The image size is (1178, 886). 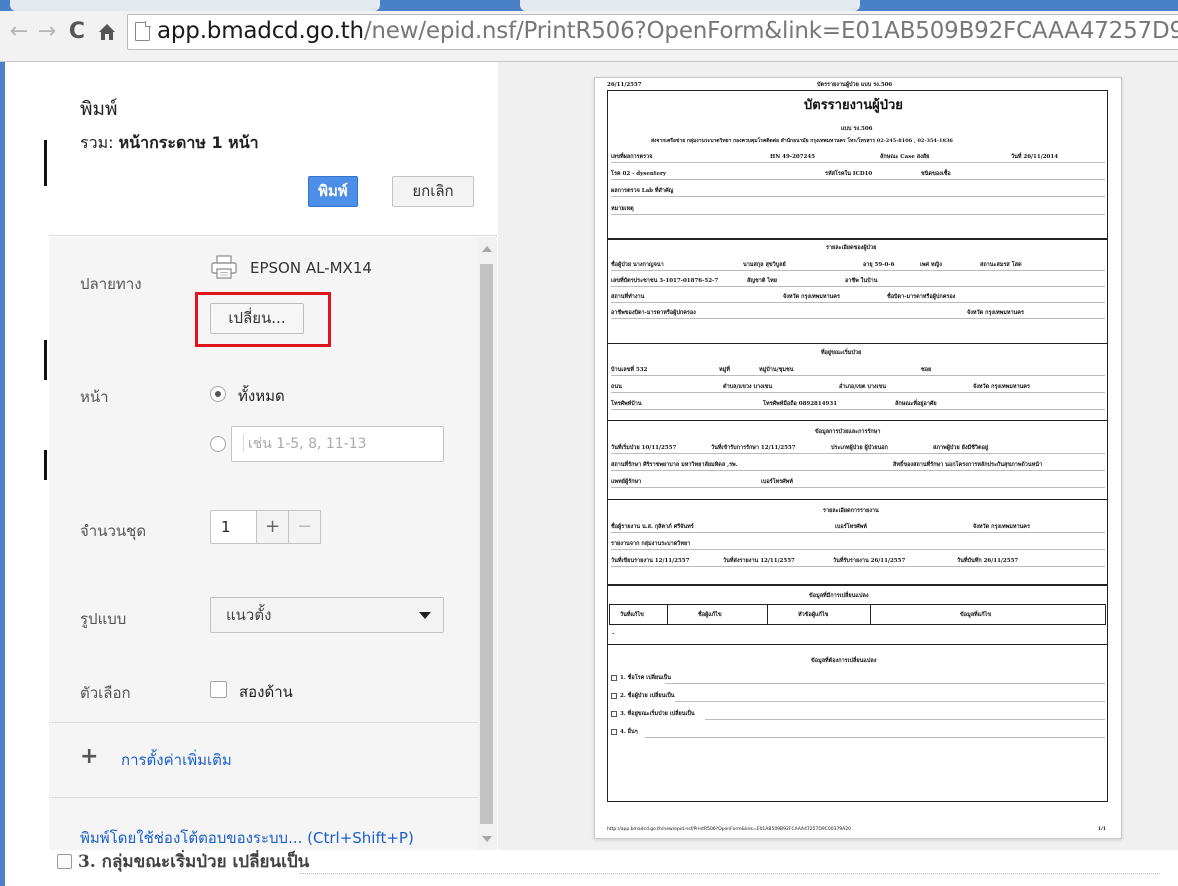 I want to click on copies-input: 1, so click(x=233, y=527).